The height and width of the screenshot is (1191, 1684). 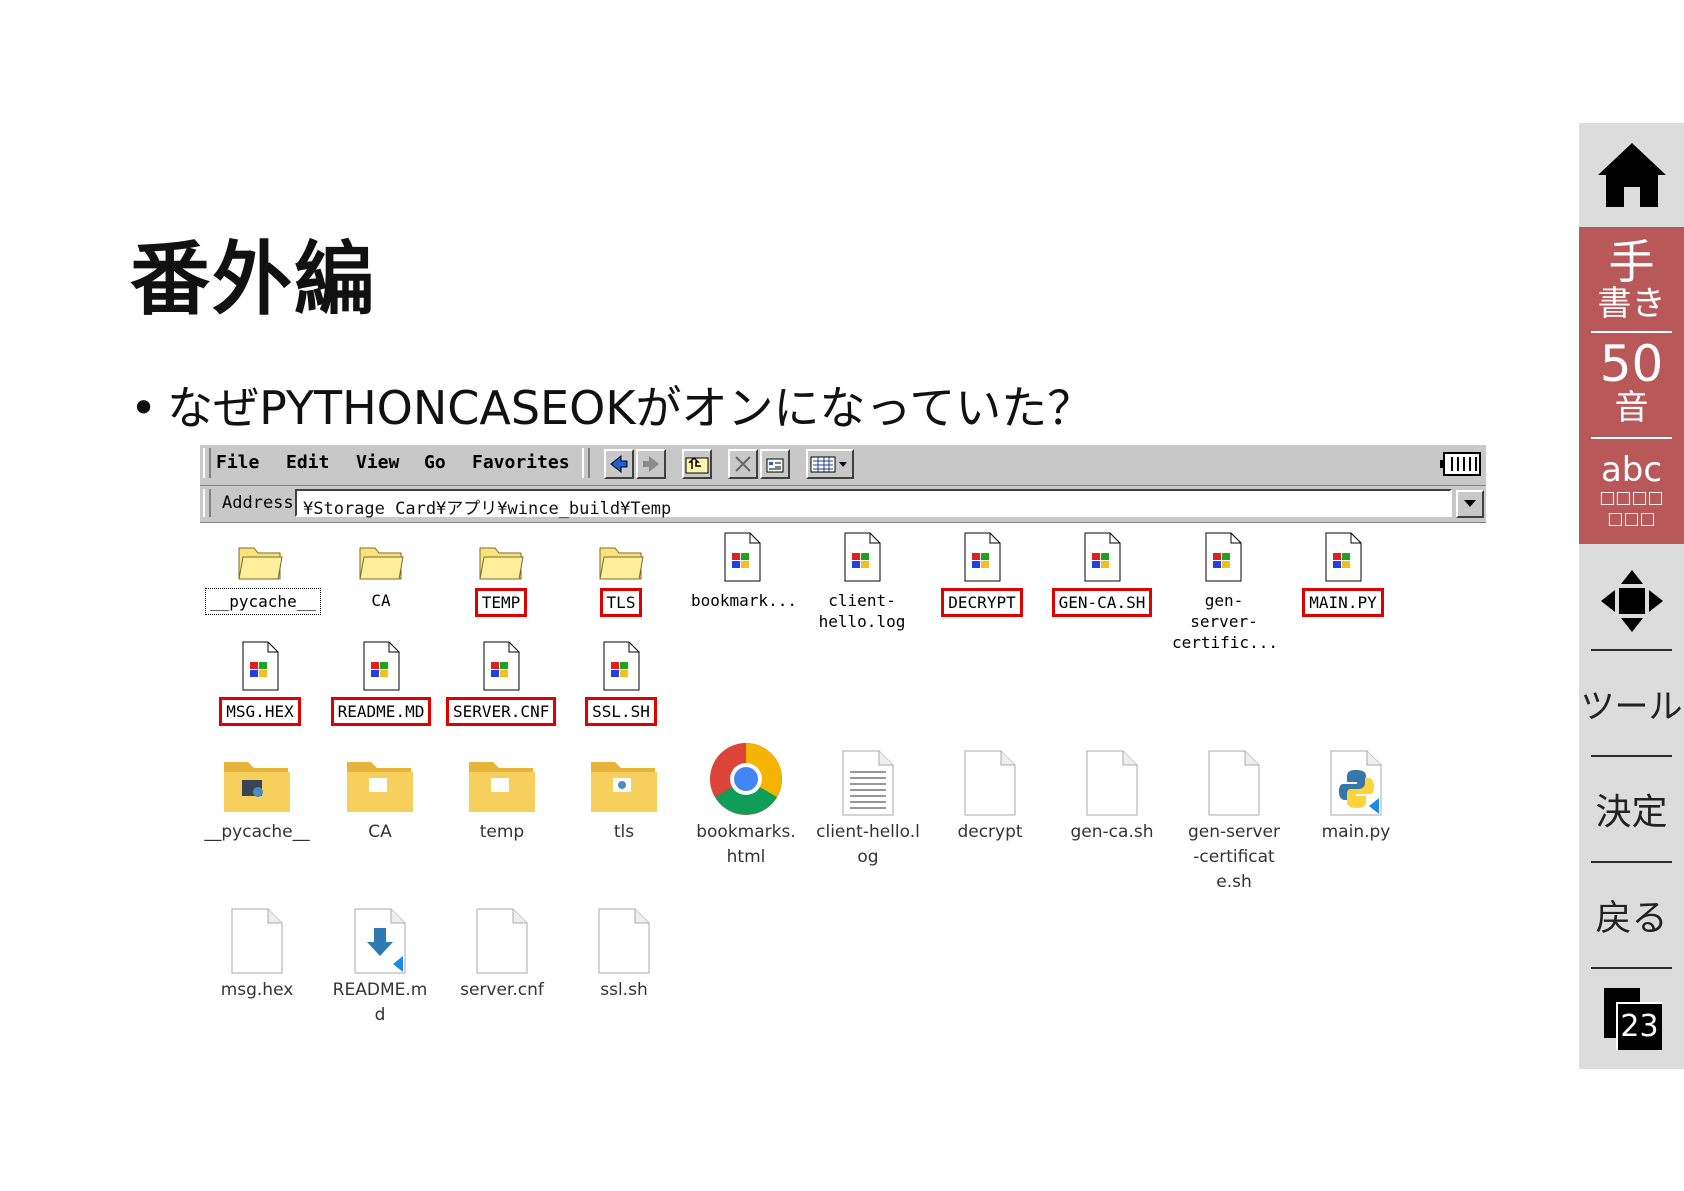 I want to click on forward-arrow-icon, so click(x=651, y=464).